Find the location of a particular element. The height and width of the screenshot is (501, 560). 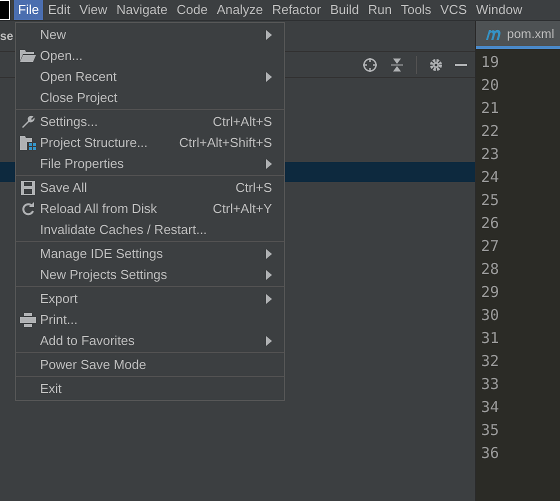

menu-item: Add to Favorites is located at coordinates (150, 340).